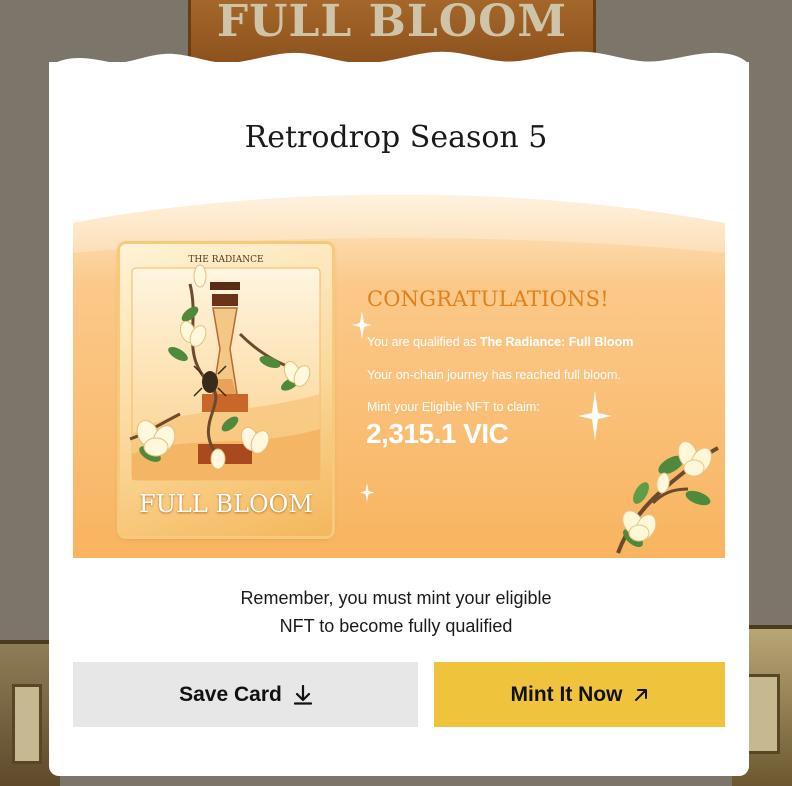 The width and height of the screenshot is (792, 786). What do you see at coordinates (226, 390) in the screenshot?
I see `nft-card: THE RADIANCE FULL BLOOM` at bounding box center [226, 390].